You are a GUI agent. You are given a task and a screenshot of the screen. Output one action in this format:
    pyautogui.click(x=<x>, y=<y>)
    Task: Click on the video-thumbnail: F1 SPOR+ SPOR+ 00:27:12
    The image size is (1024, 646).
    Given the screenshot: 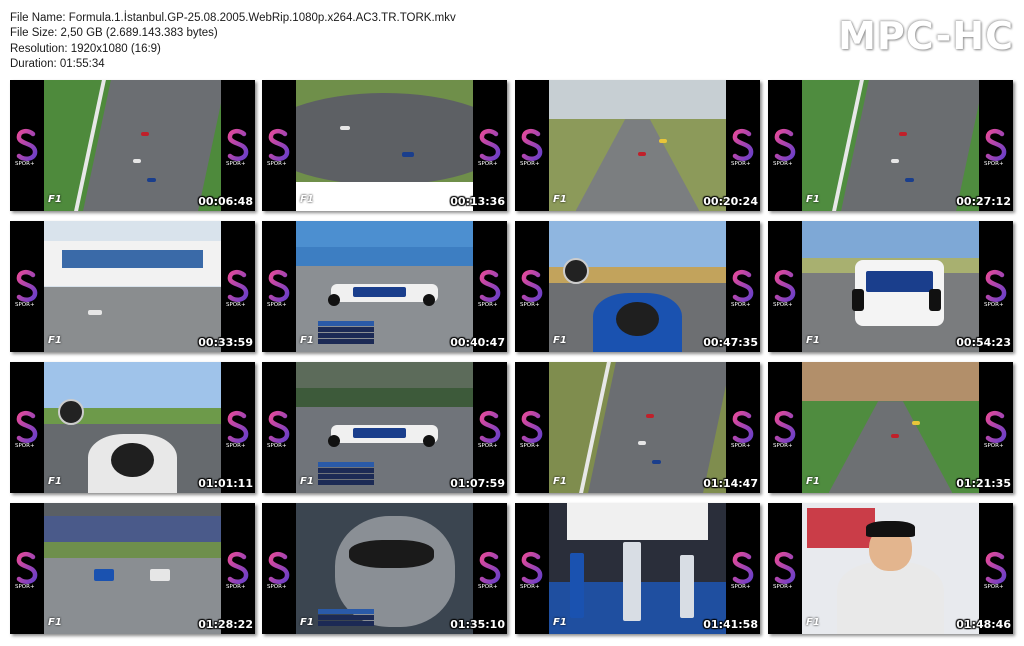 What is the action you would take?
    pyautogui.click(x=890, y=145)
    